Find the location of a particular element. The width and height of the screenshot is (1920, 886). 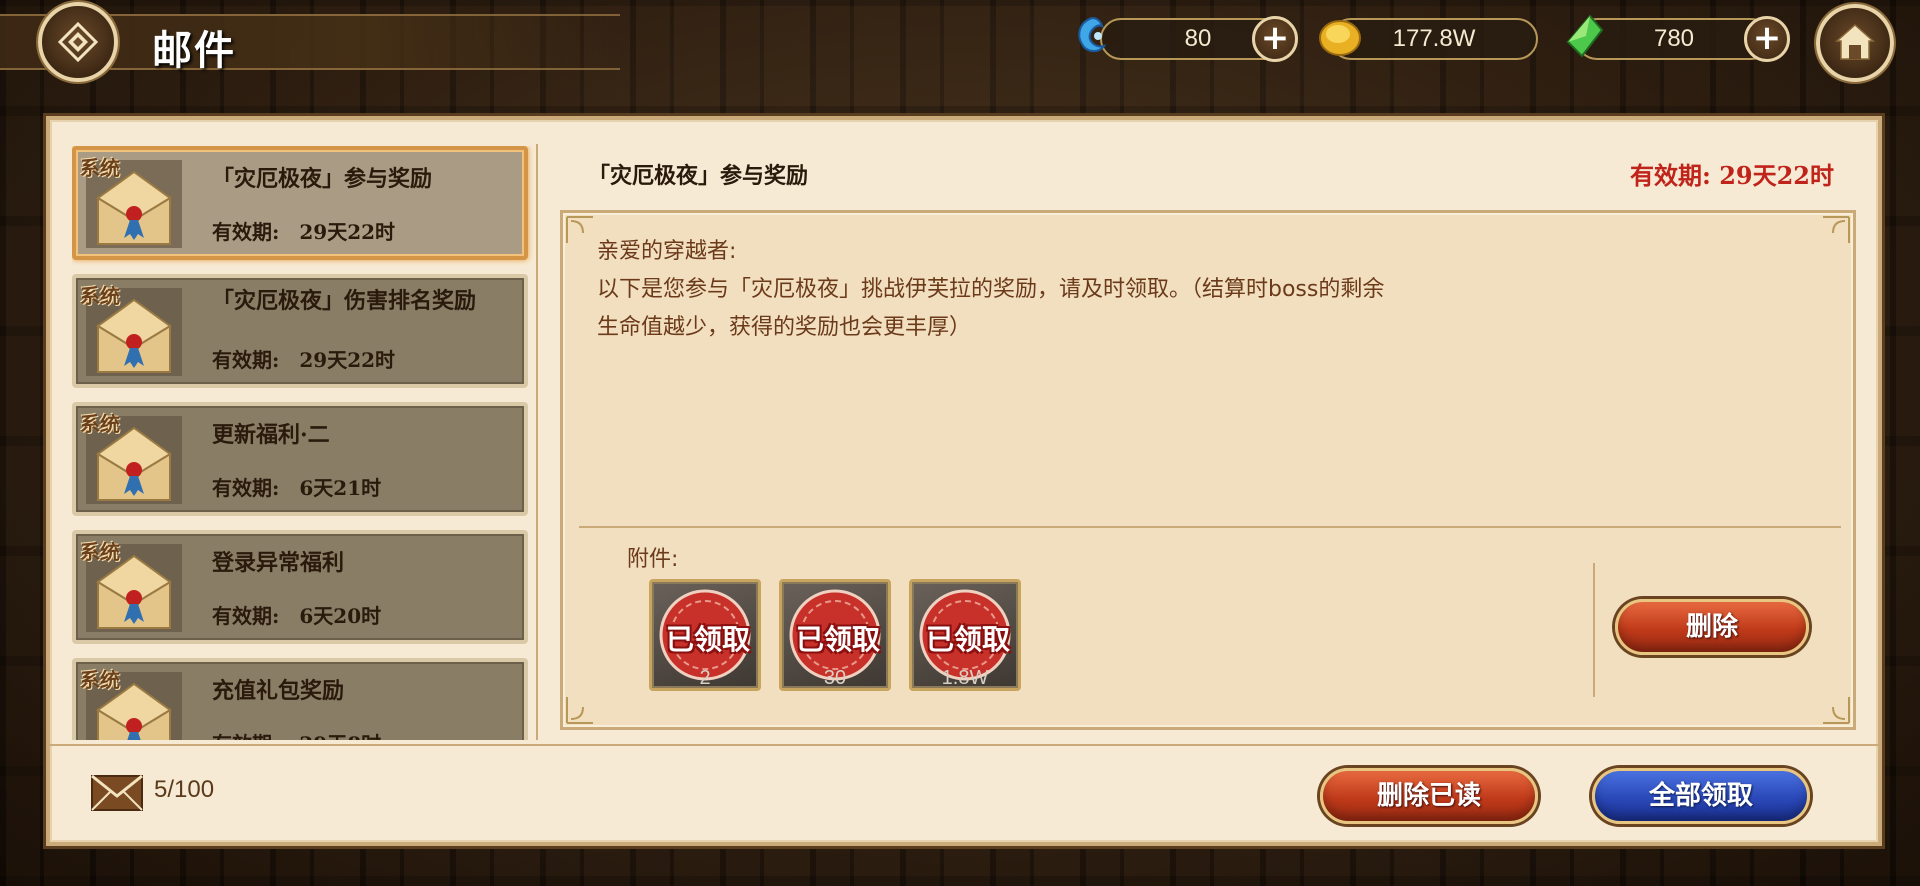

mail-list-item: 系统 充值礼包奖励 有效期: 29天8时 is located at coordinates (300, 699).